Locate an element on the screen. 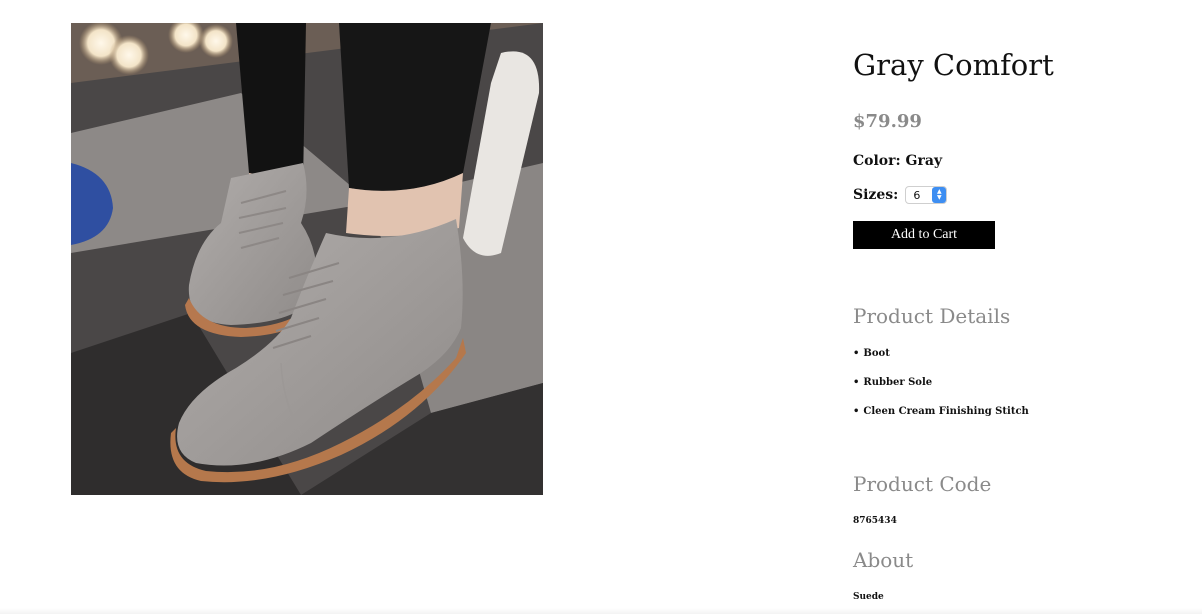  sizes-label: Sizes: is located at coordinates (876, 195).